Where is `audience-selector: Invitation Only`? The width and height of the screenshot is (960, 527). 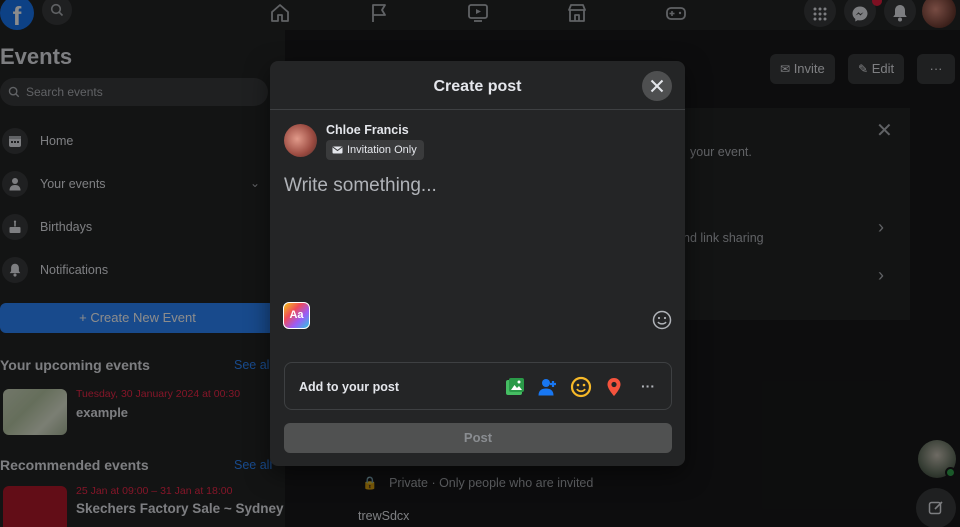 audience-selector: Invitation Only is located at coordinates (375, 150).